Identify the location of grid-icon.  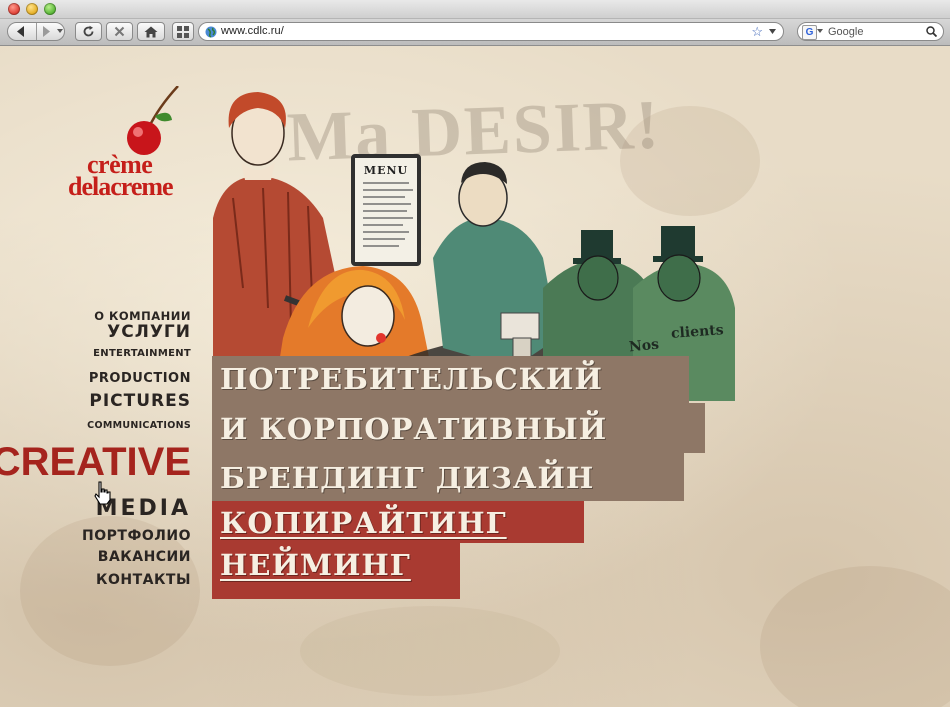
(183, 31).